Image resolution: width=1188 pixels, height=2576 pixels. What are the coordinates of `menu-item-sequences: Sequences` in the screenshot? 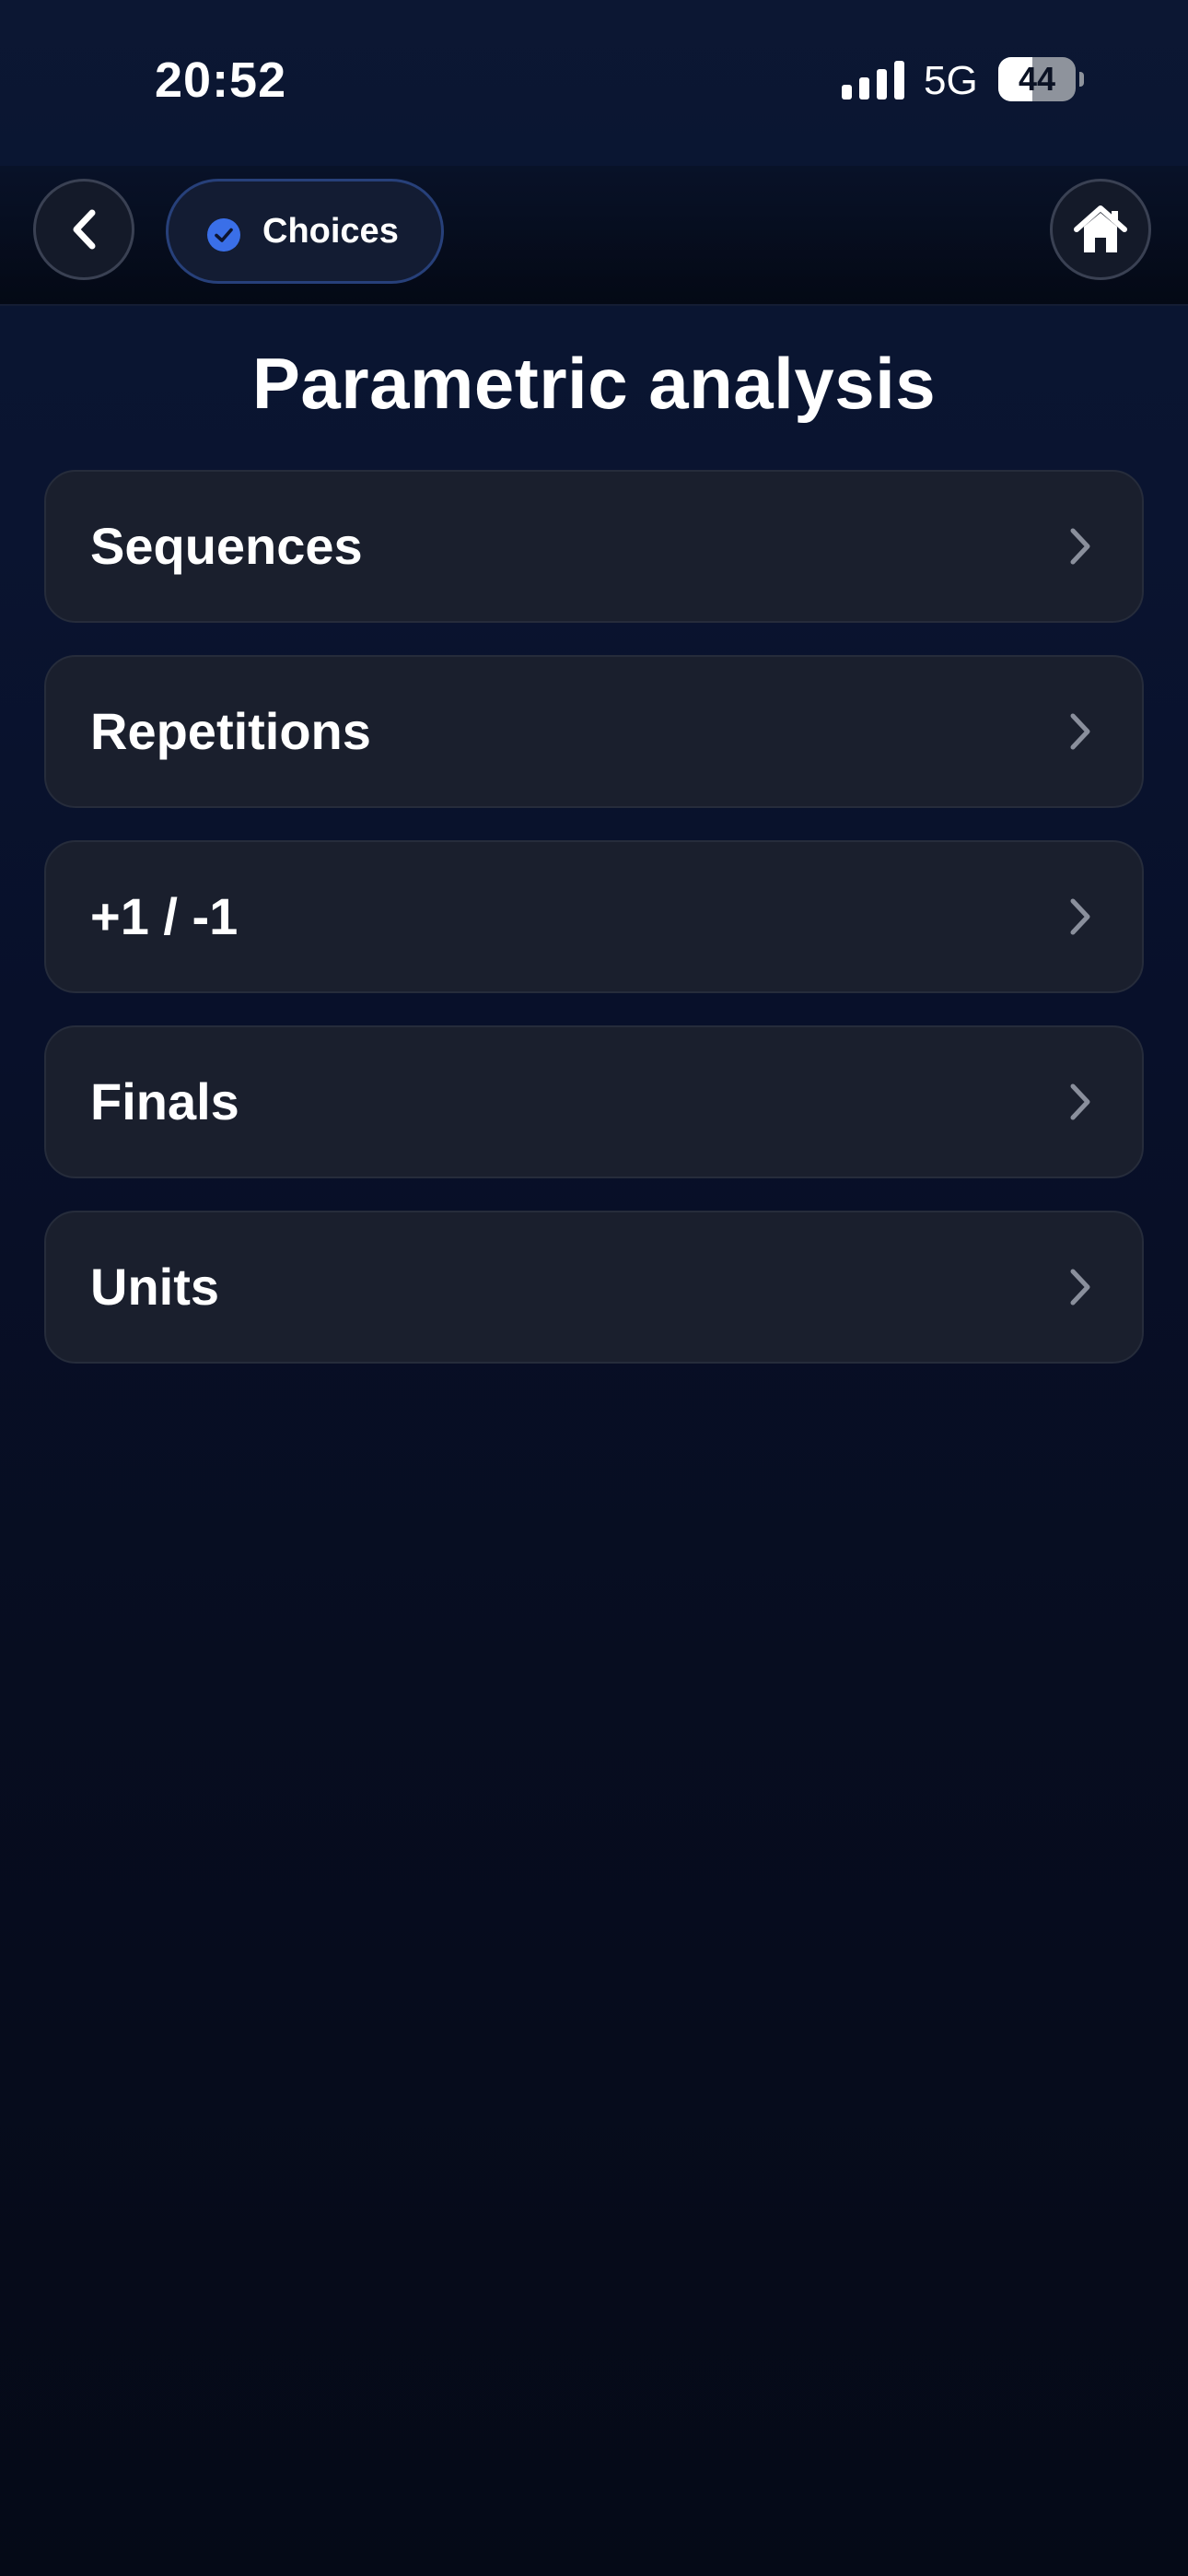 It's located at (594, 546).